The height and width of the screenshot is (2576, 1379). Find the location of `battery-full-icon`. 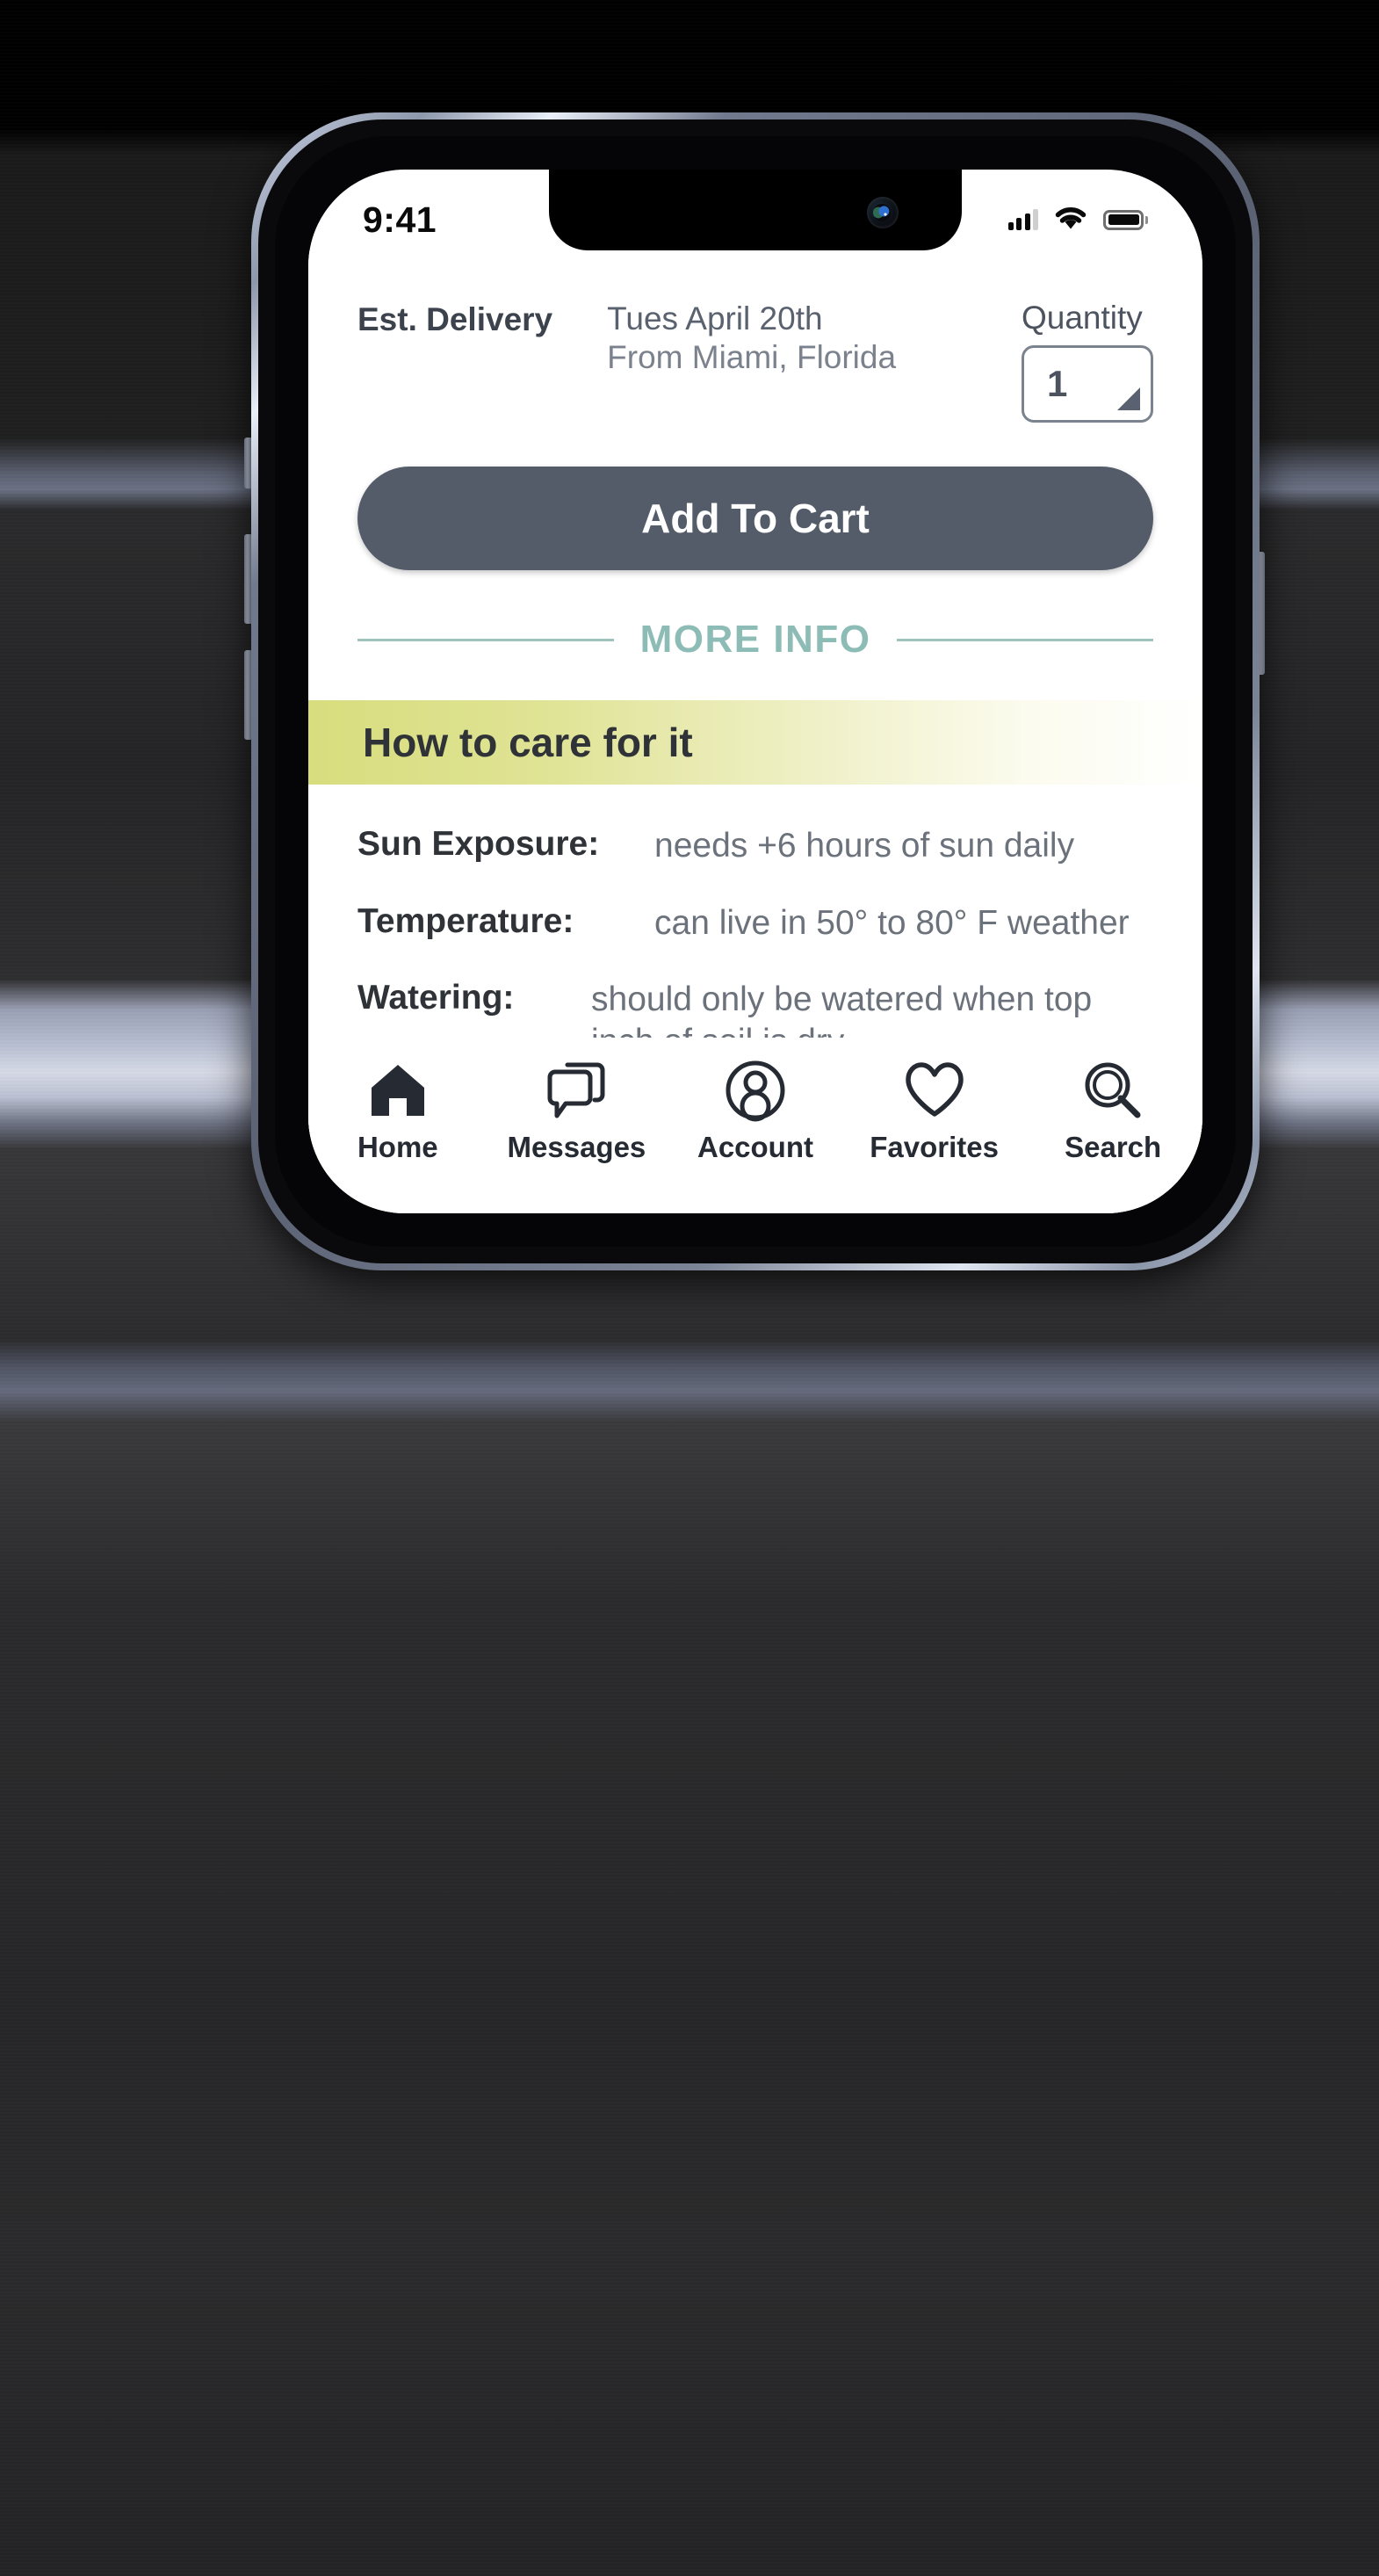

battery-full-icon is located at coordinates (1125, 219).